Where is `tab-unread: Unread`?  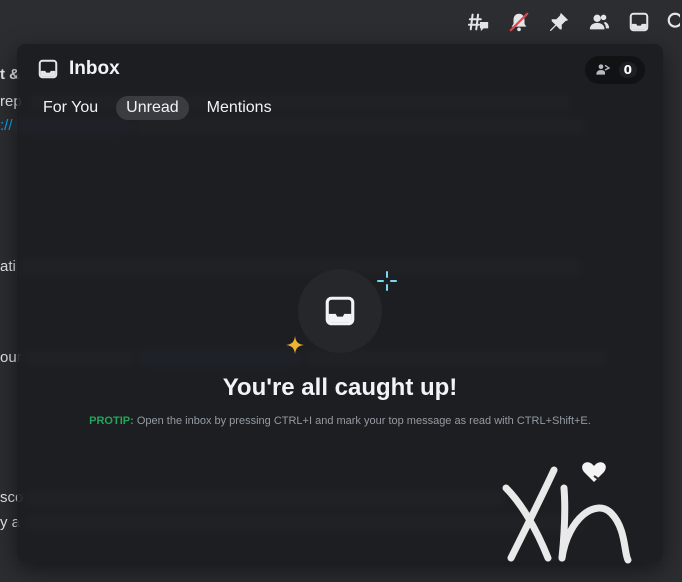 tab-unread: Unread is located at coordinates (152, 108).